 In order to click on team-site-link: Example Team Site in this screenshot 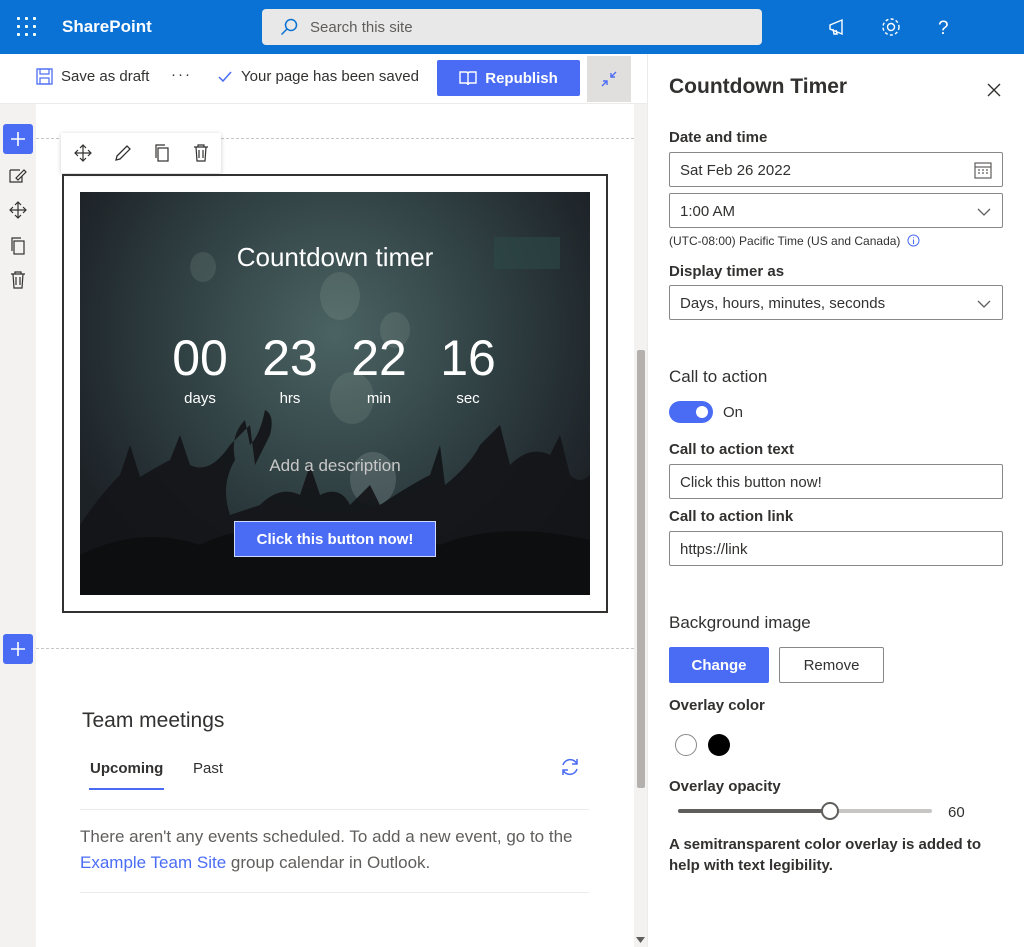, I will do `click(153, 862)`.